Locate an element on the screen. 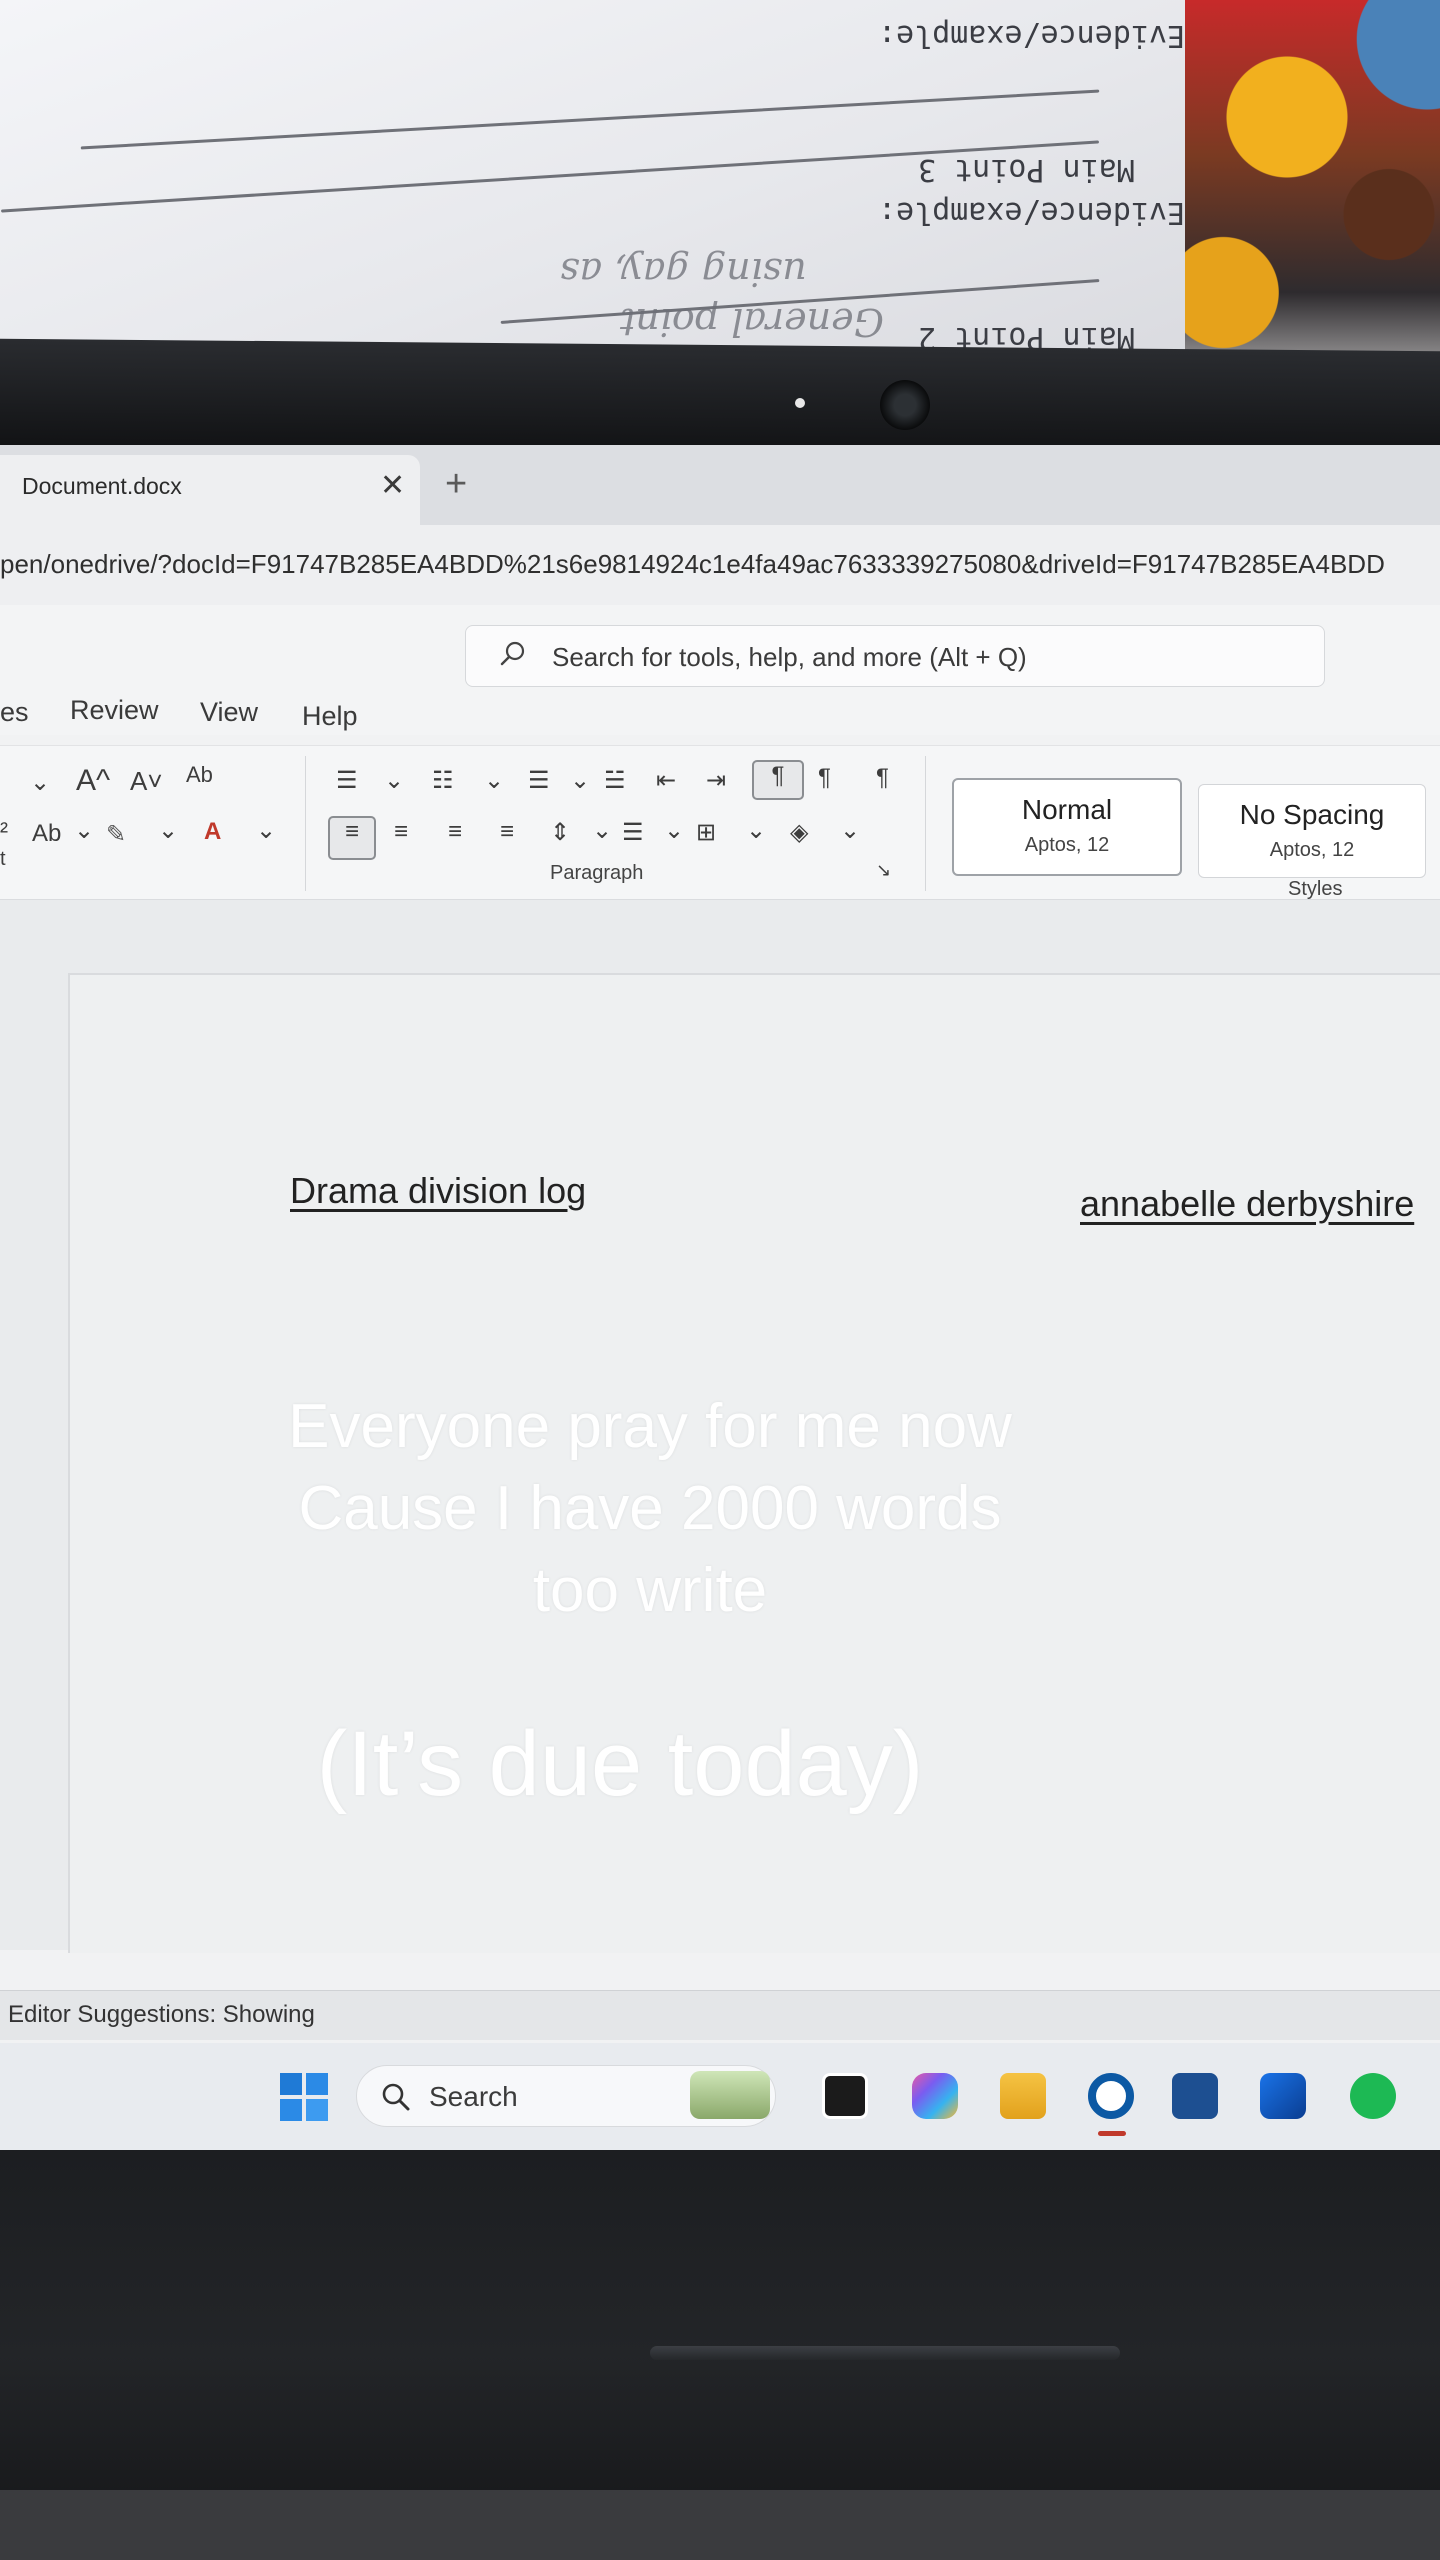 The image size is (1440, 2560). style-no-spacing-font: Aptos, 12 is located at coordinates (1312, 850).